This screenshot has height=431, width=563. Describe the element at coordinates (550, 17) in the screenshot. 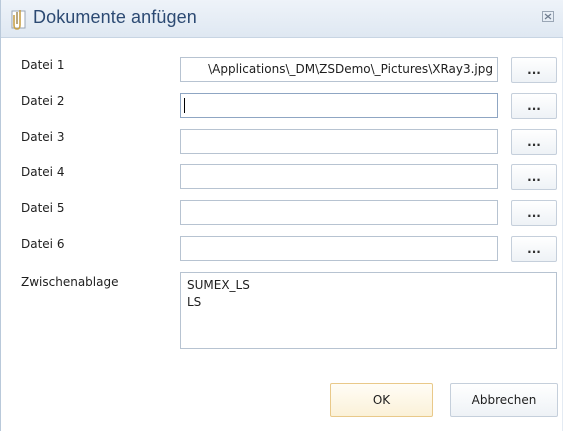

I see `close-icon` at that location.